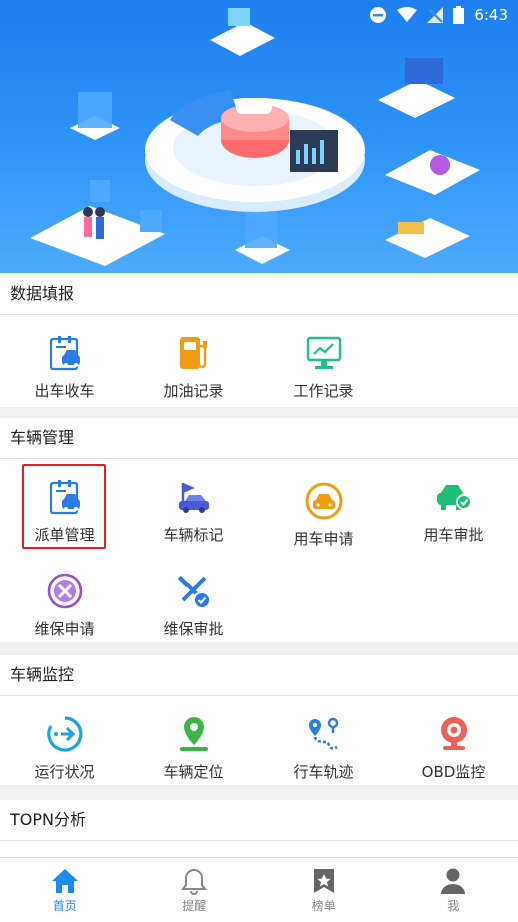 The width and height of the screenshot is (518, 922). Describe the element at coordinates (193, 534) in the screenshot. I see `menu-item-label: 车辆标记` at that location.